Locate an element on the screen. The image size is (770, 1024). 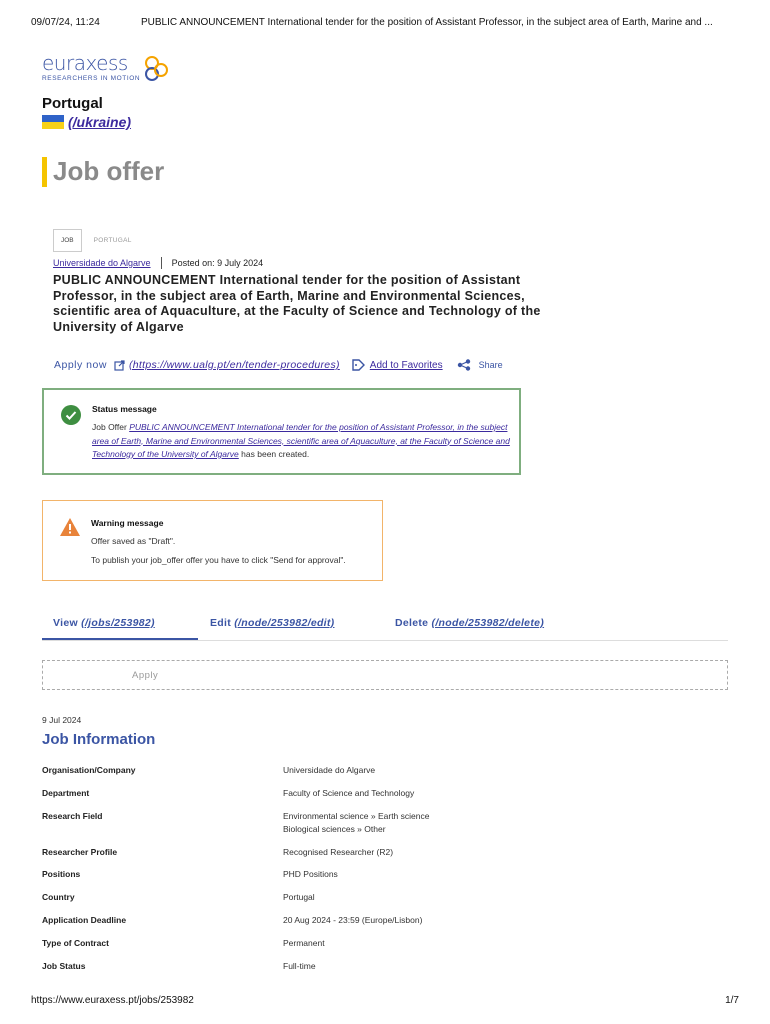
warning-message-title: Warning message is located at coordinates (127, 523).